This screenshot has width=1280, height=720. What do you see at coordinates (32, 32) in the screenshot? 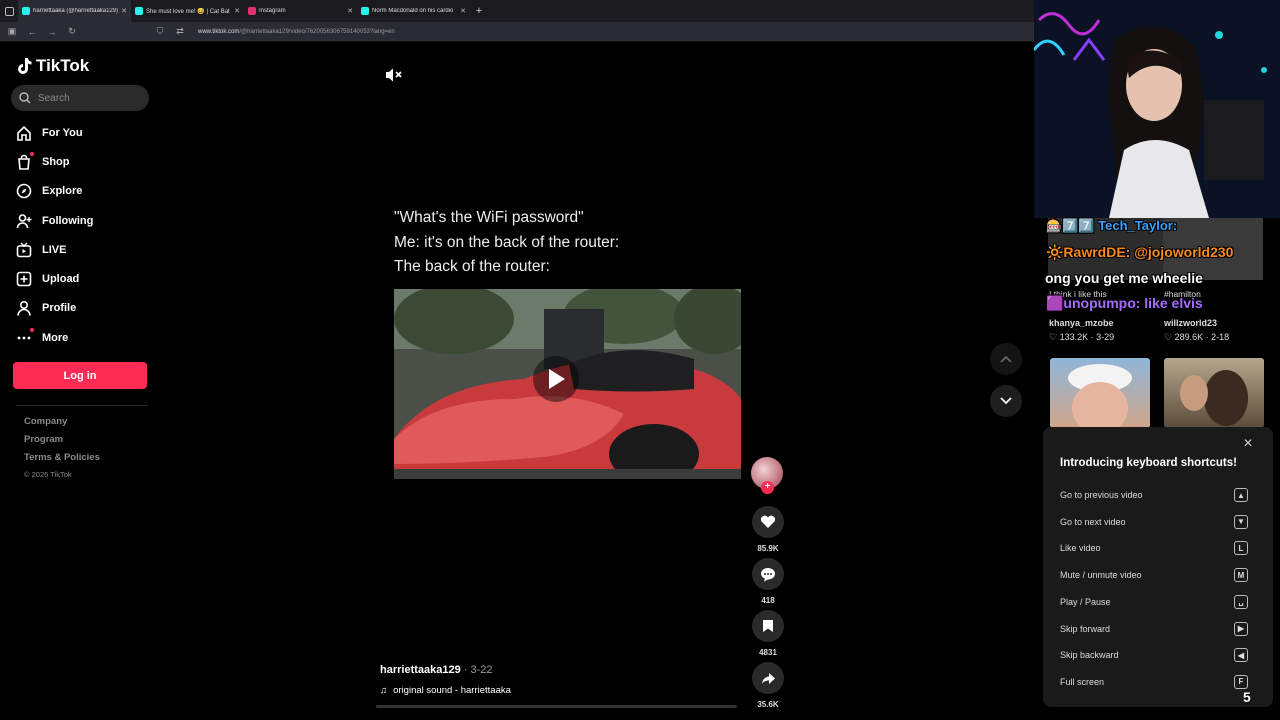
I see `back-icon: ←` at bounding box center [32, 32].